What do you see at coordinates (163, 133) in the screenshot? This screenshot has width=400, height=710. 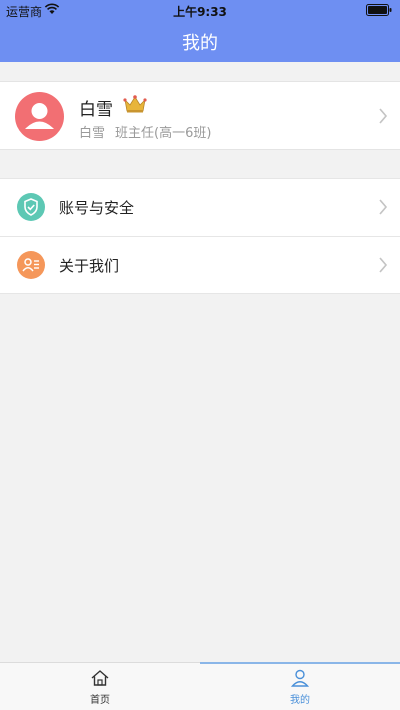 I see `profile-role: 班主任(高一6班)` at bounding box center [163, 133].